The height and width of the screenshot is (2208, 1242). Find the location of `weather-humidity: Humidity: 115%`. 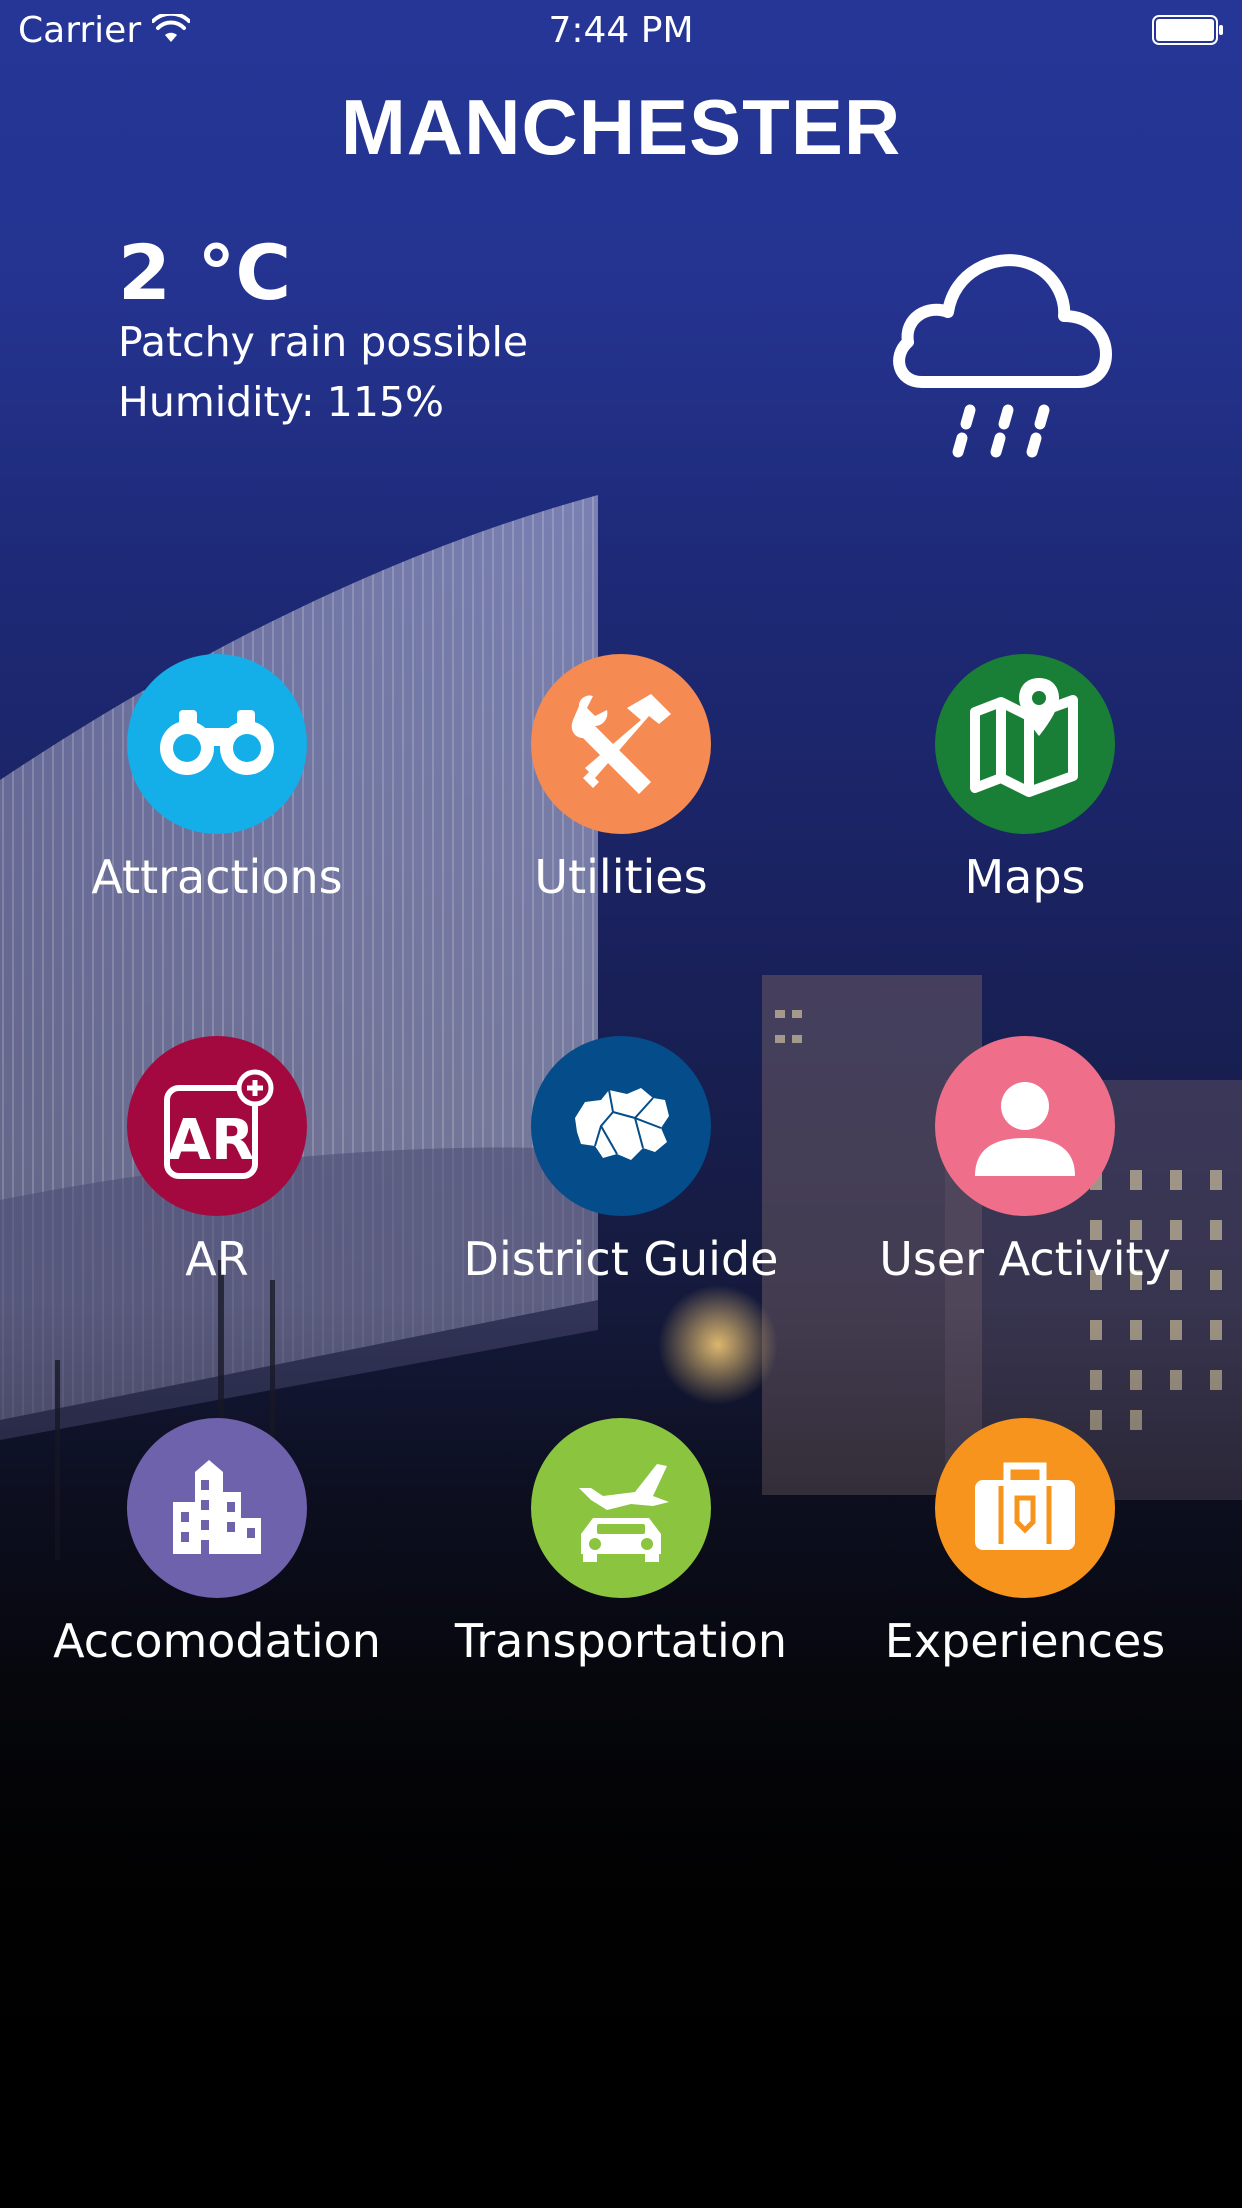

weather-humidity: Humidity: 115% is located at coordinates (281, 402).